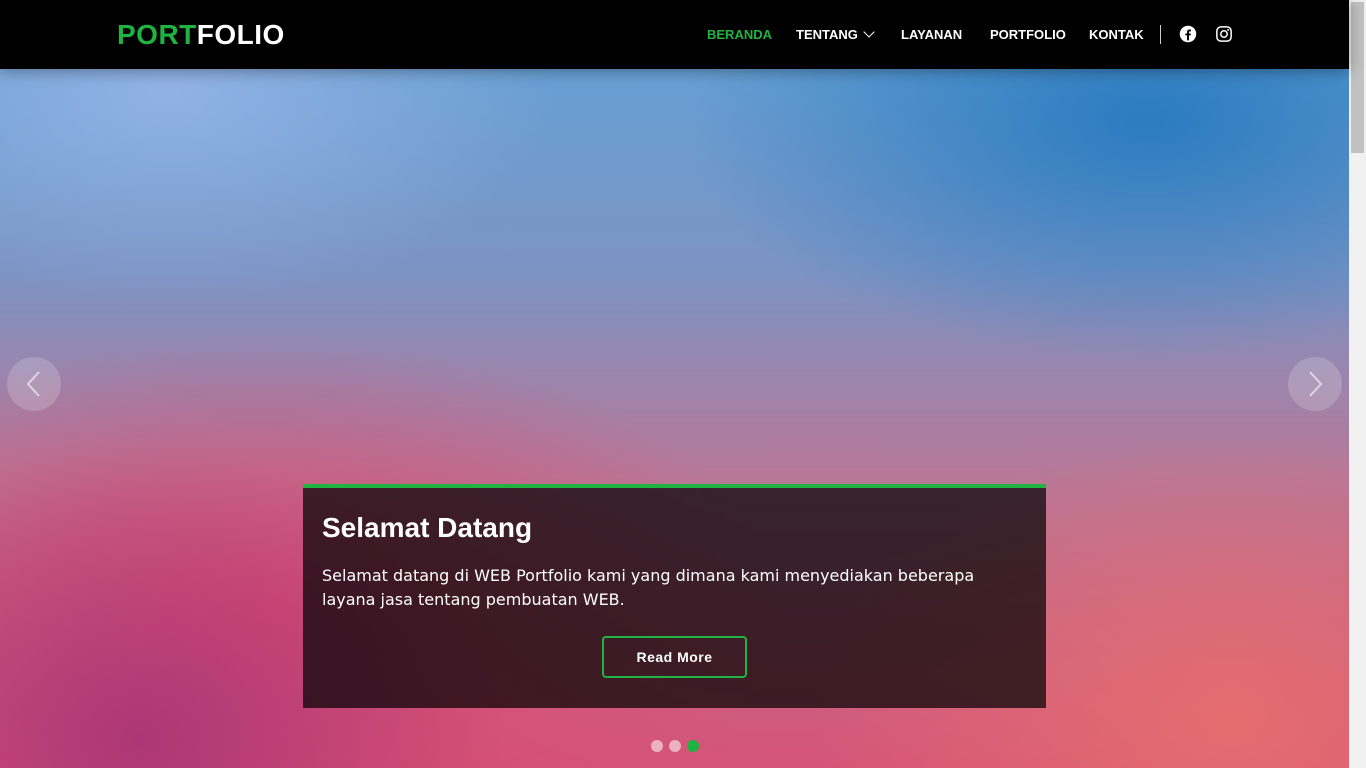  Describe the element at coordinates (931, 35) in the screenshot. I see `nav-layanan: LAYANAN` at that location.